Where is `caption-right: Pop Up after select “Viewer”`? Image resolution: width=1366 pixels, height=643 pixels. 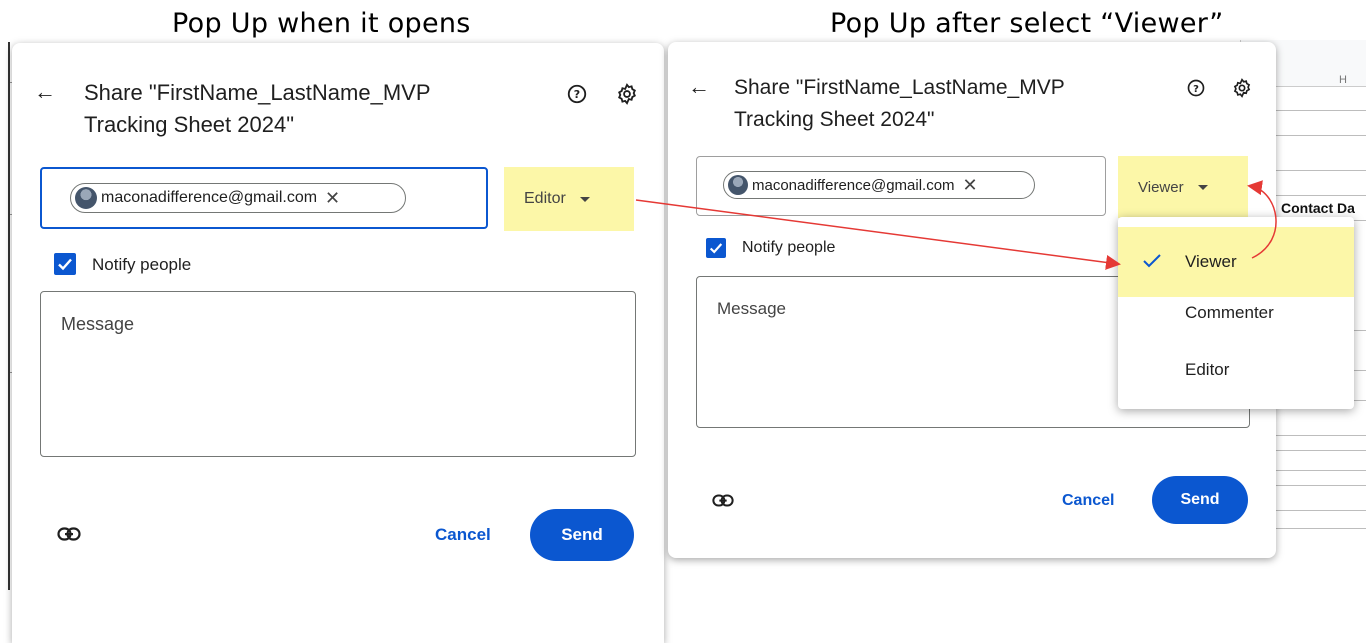
caption-right: Pop Up after select “Viewer” is located at coordinates (1027, 23).